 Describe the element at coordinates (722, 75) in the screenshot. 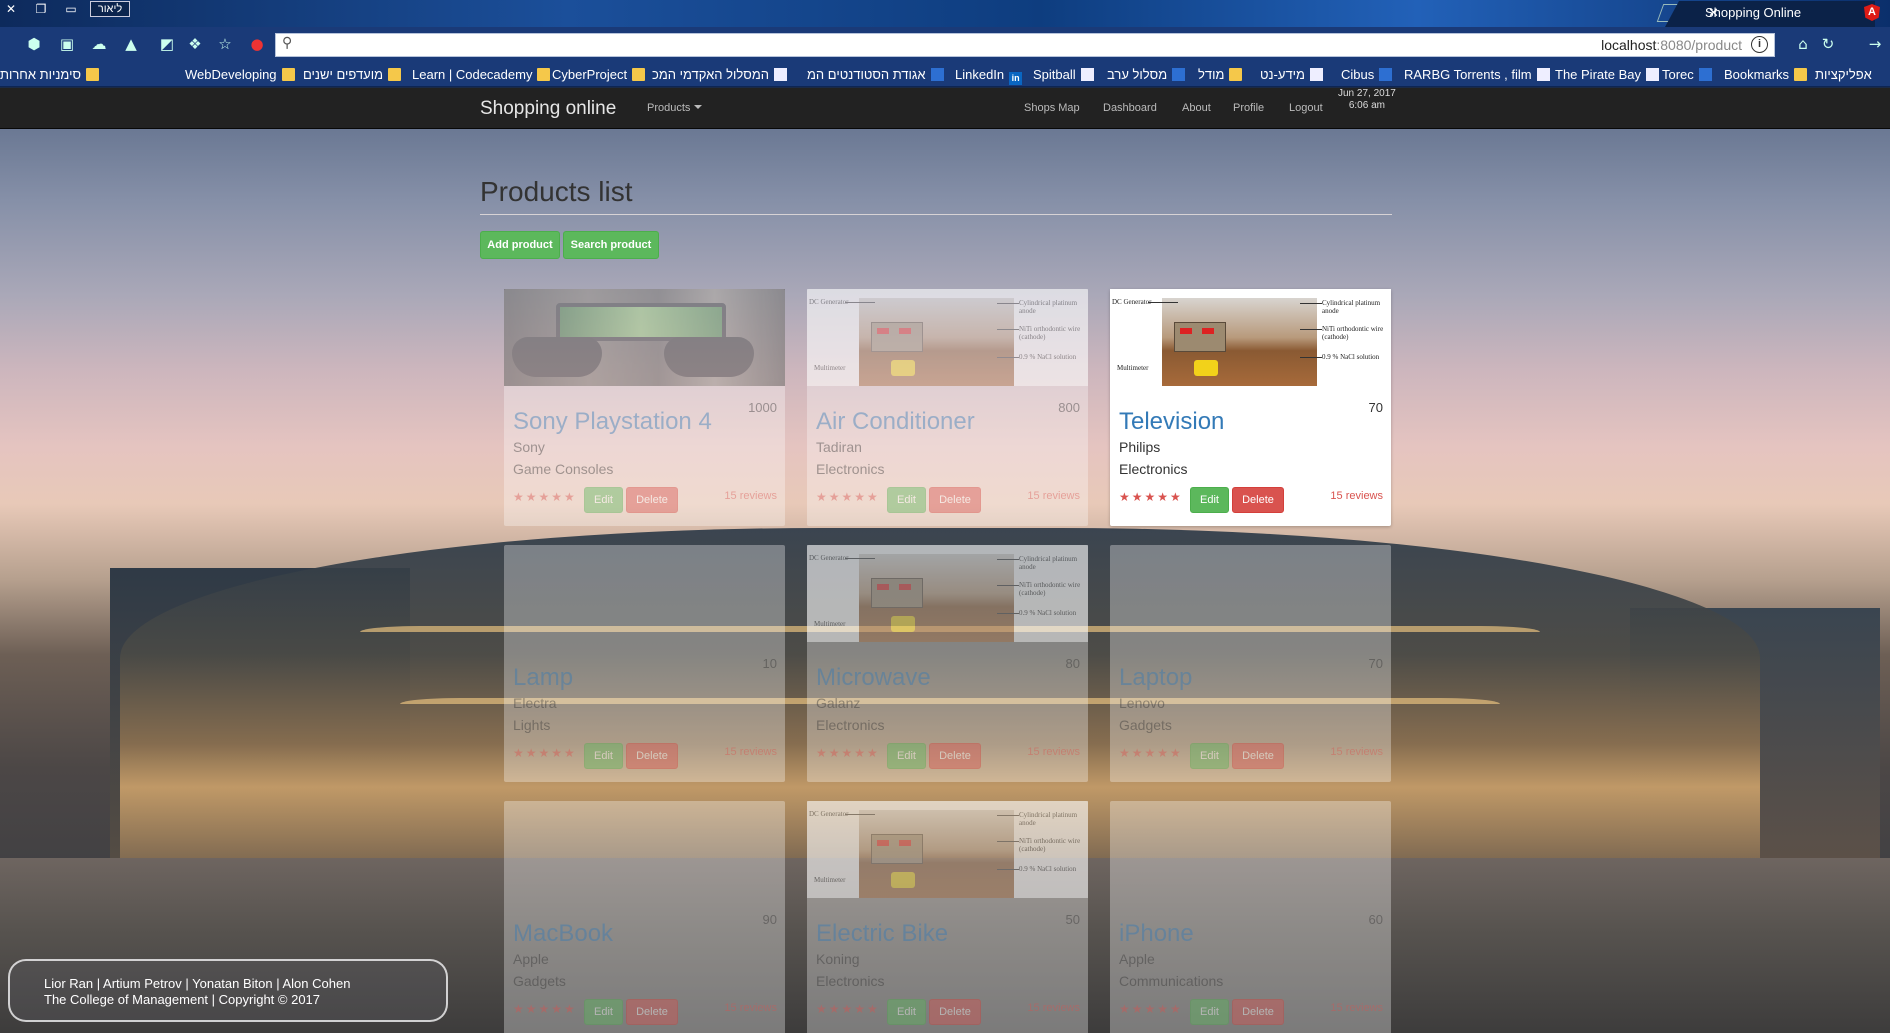

I see `bookmark-college: המסלול האקדמי המכ` at that location.